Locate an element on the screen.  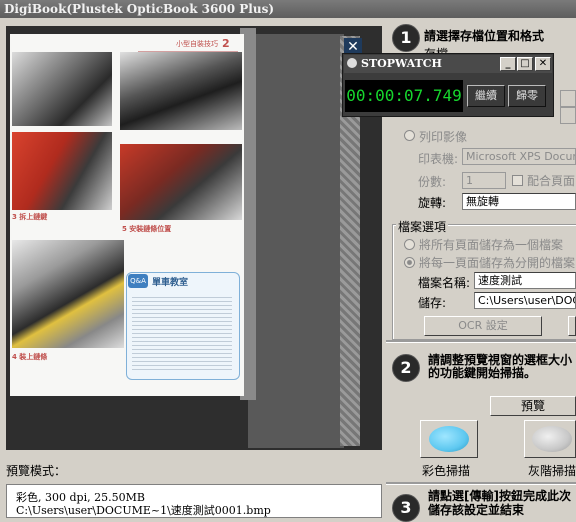
rotate-select: 無旋轉 is located at coordinates (519, 201).